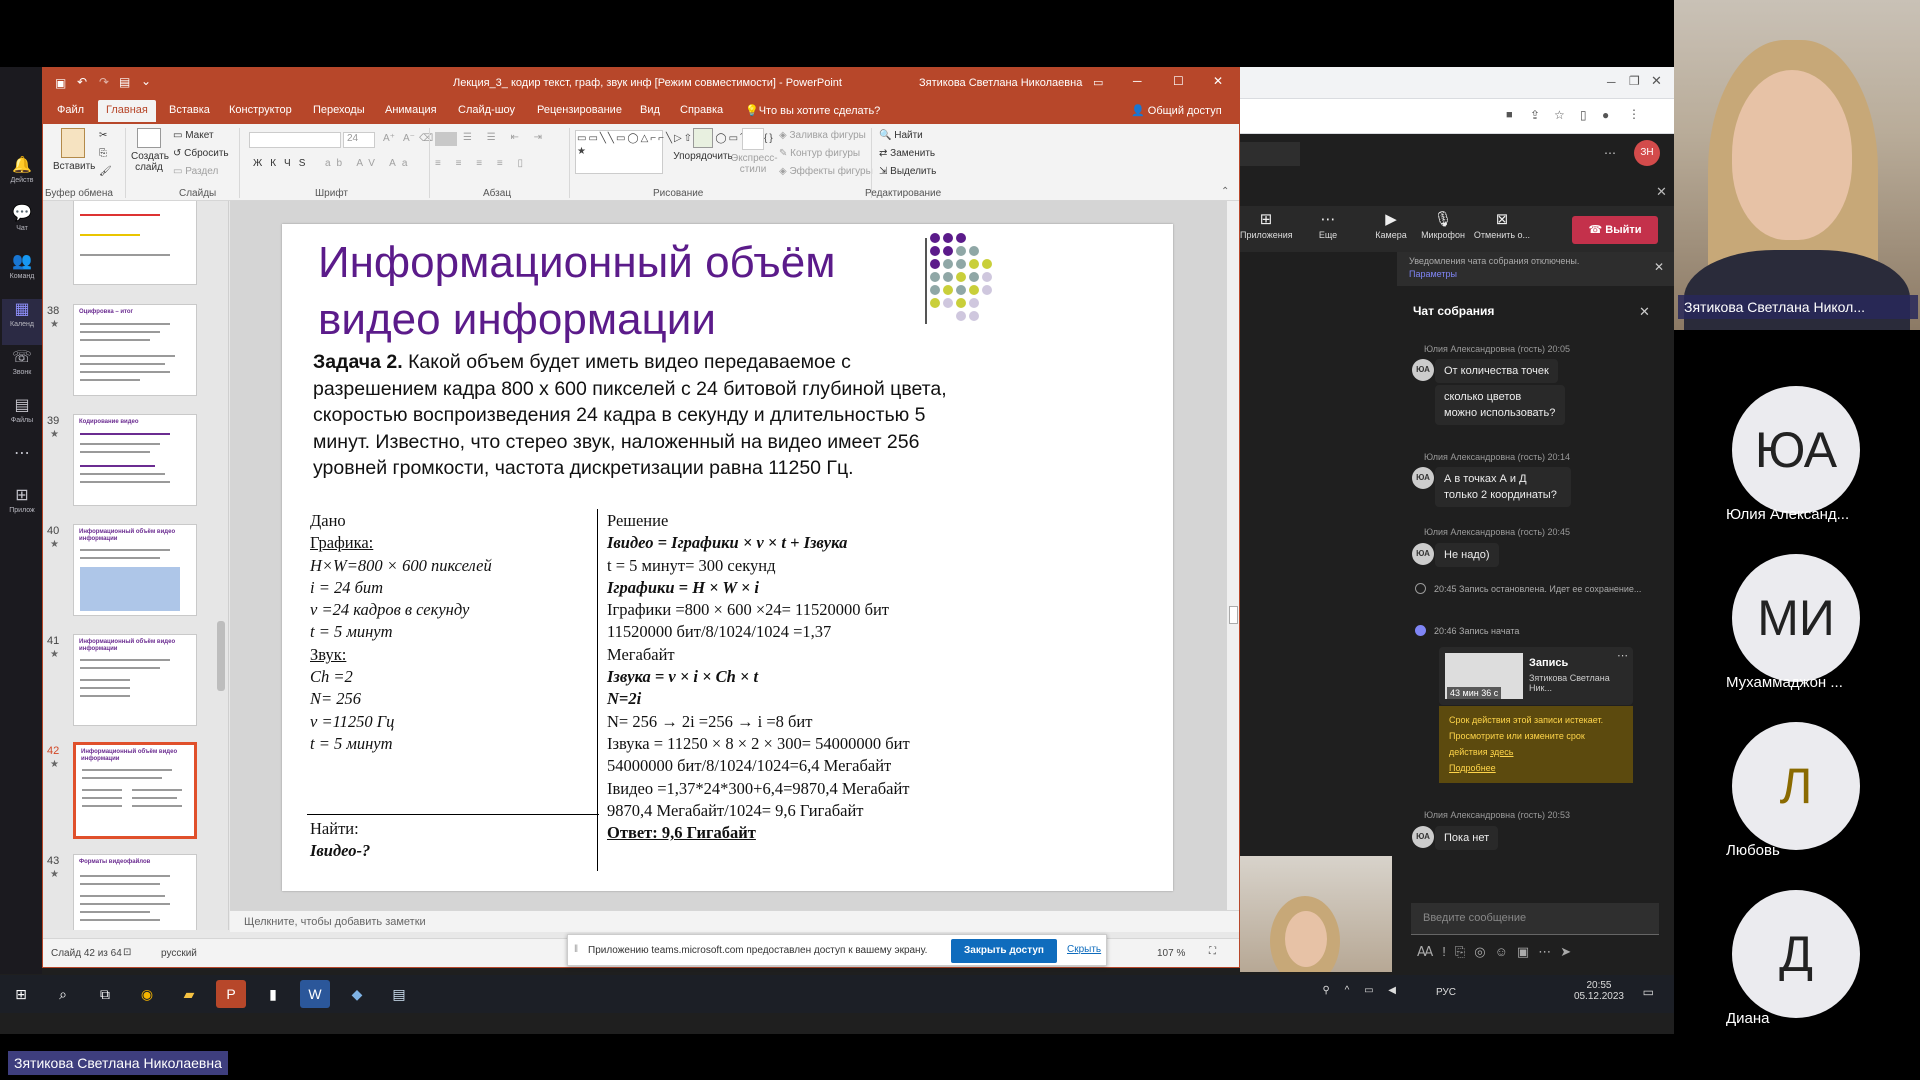  I want to click on notes-pane: Щелкните, чтобы добавить заметки, so click(734, 921).